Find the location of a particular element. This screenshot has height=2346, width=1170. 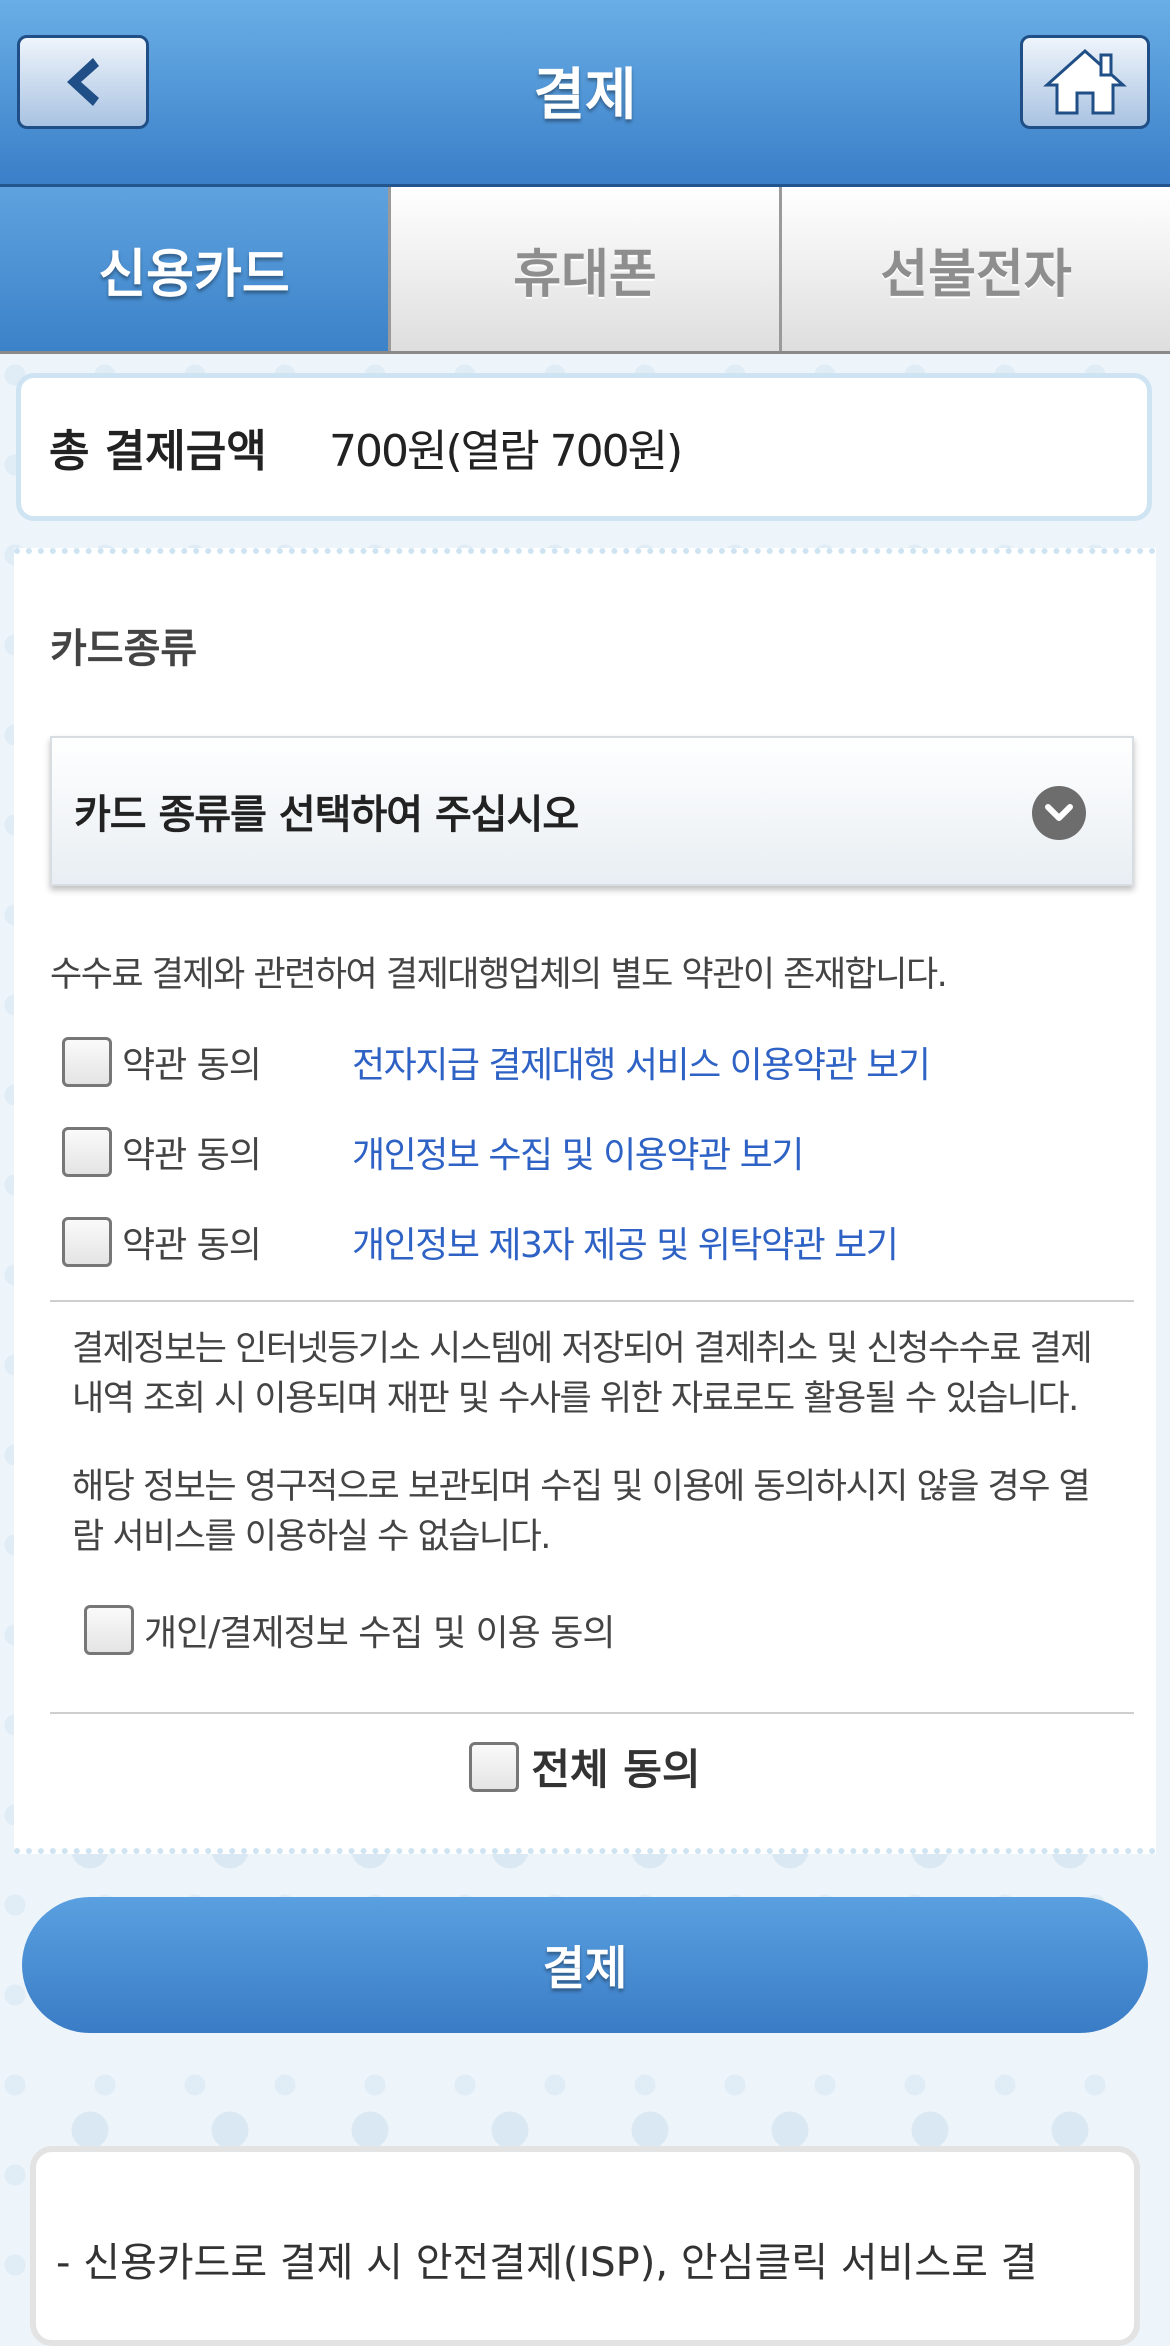

app-header: 결제 is located at coordinates (585, 93).